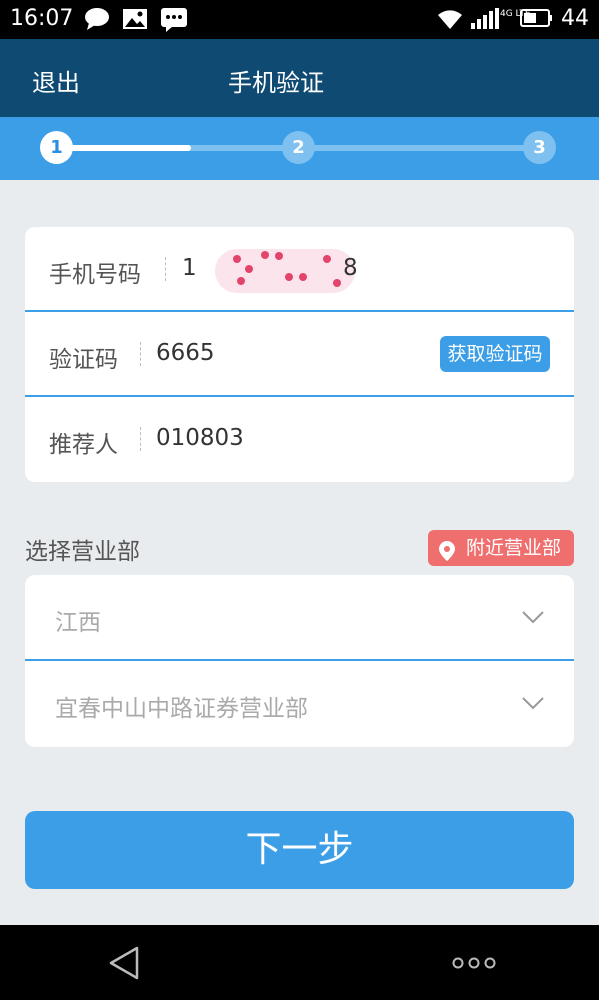 This screenshot has width=599, height=1000. What do you see at coordinates (276, 83) in the screenshot?
I see `page-title: 手机验证` at bounding box center [276, 83].